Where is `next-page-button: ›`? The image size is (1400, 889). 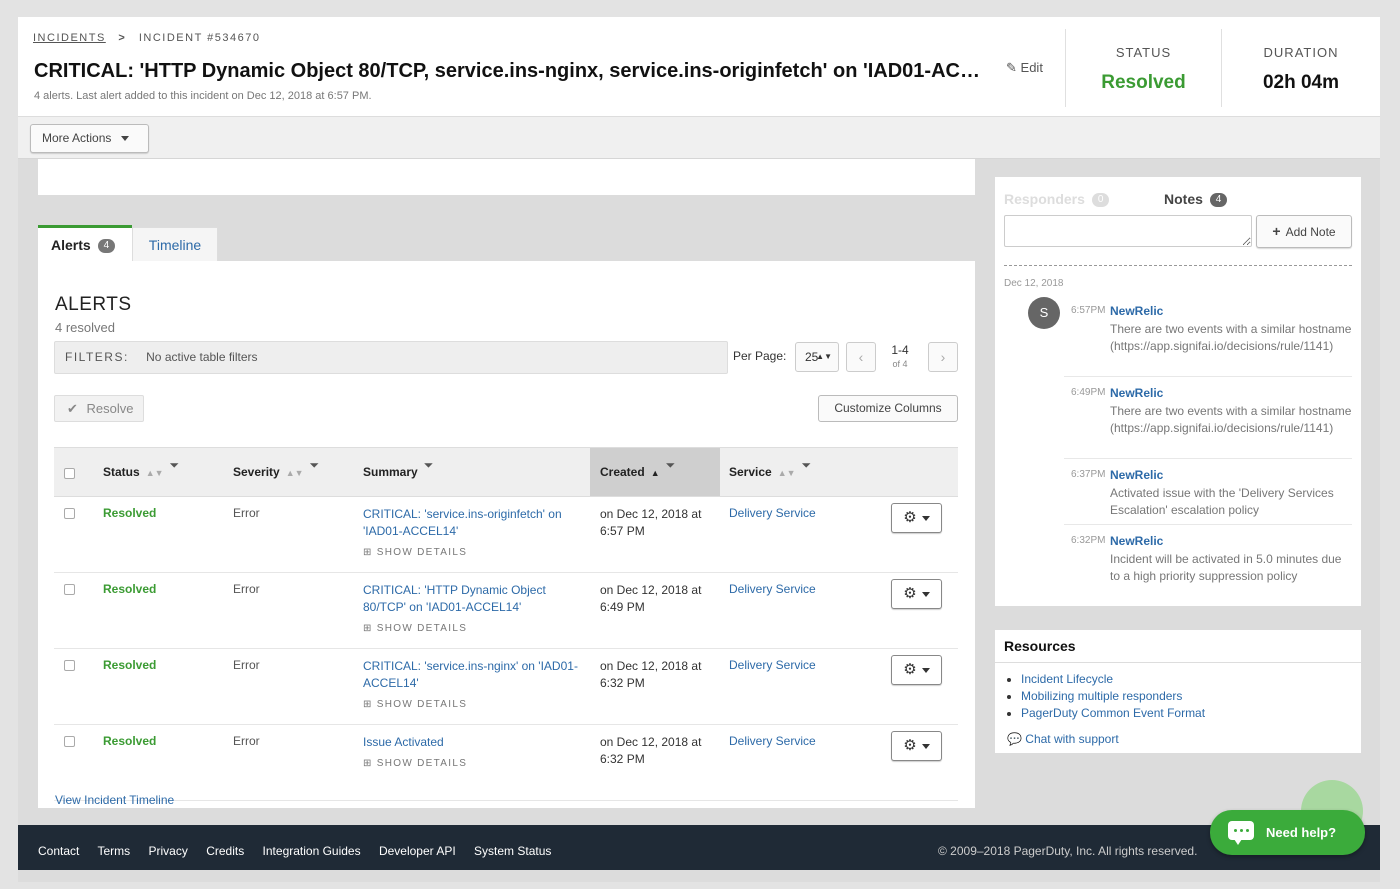 next-page-button: › is located at coordinates (943, 357).